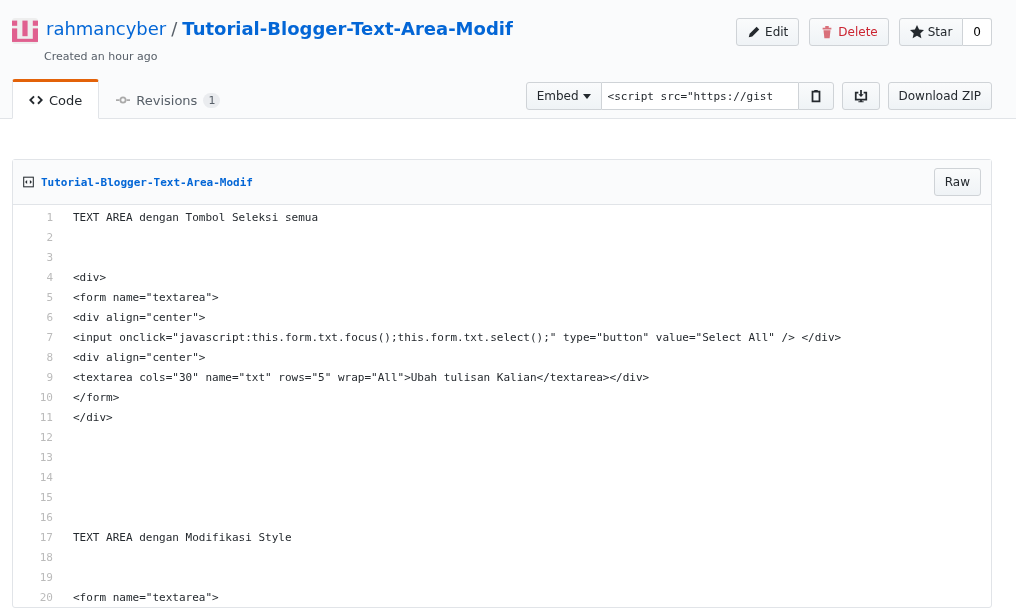 This screenshot has height=610, width=1016. Describe the element at coordinates (46, 557) in the screenshot. I see `line-number: 18` at that location.